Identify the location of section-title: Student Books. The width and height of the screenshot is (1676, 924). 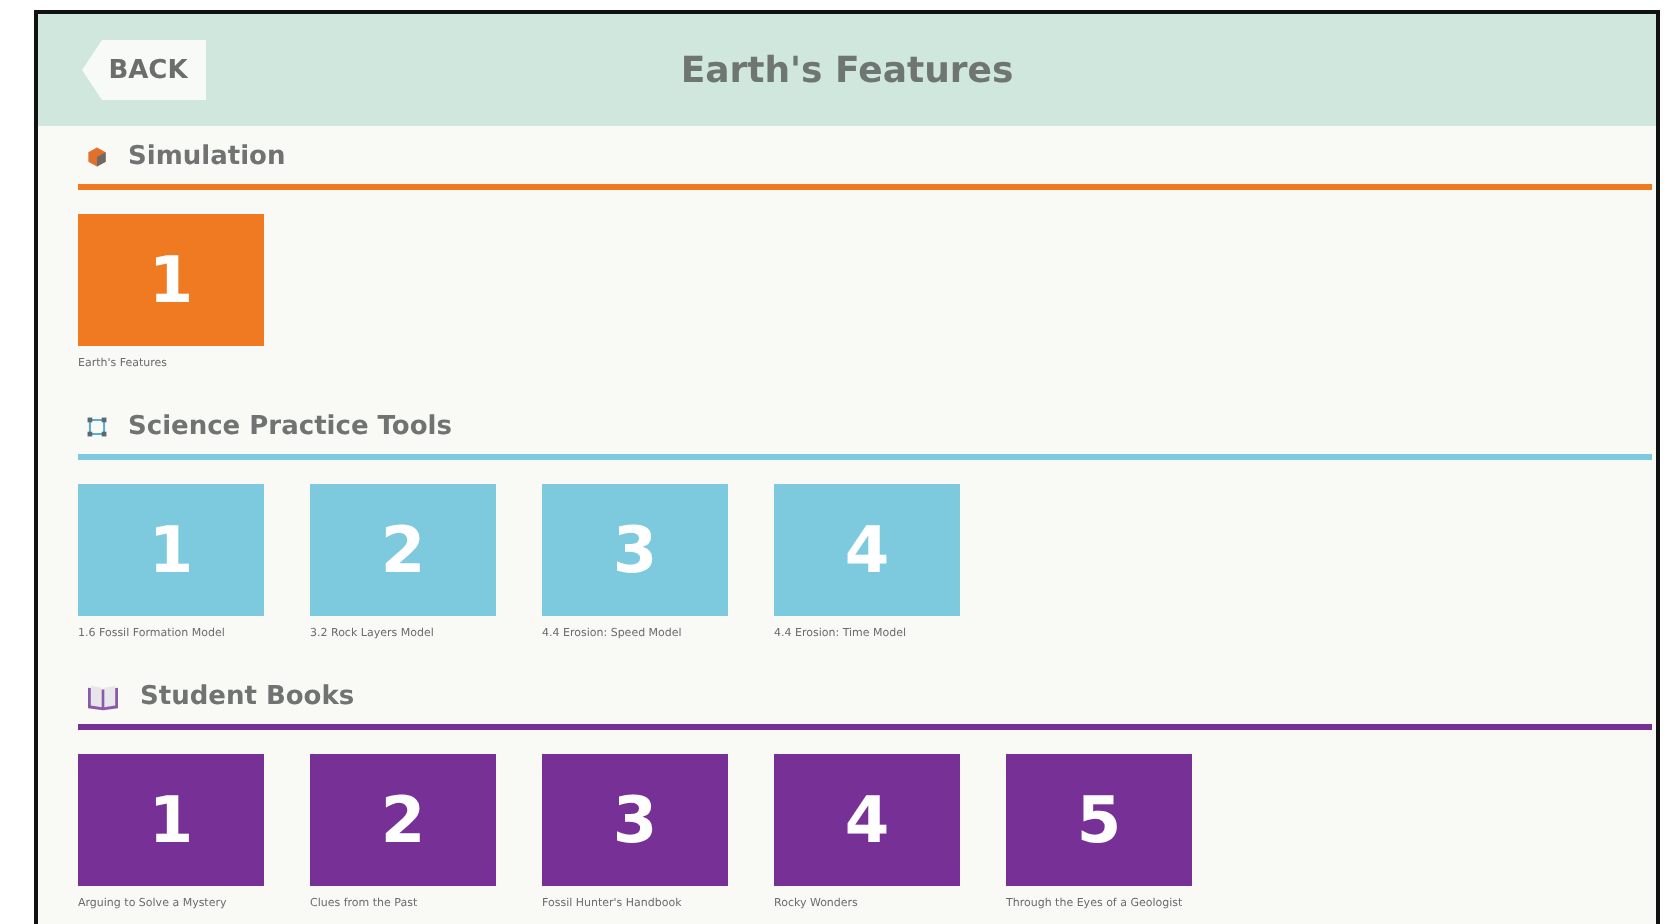
(247, 697).